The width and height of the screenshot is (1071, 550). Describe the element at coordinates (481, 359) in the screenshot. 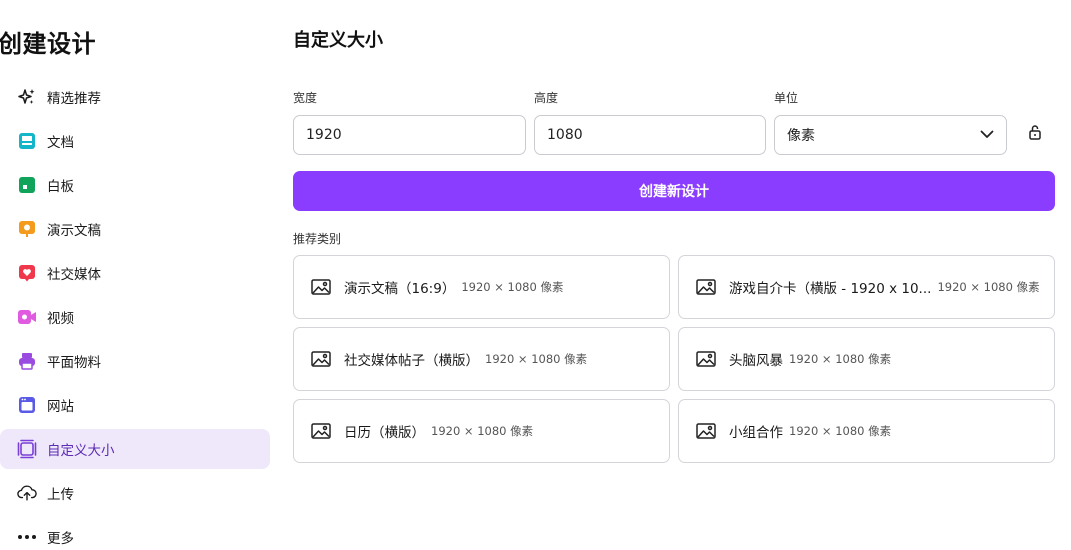

I see `category-card-social-post: 社交媒体帖子（横版） 1920 × 1080 像素` at that location.